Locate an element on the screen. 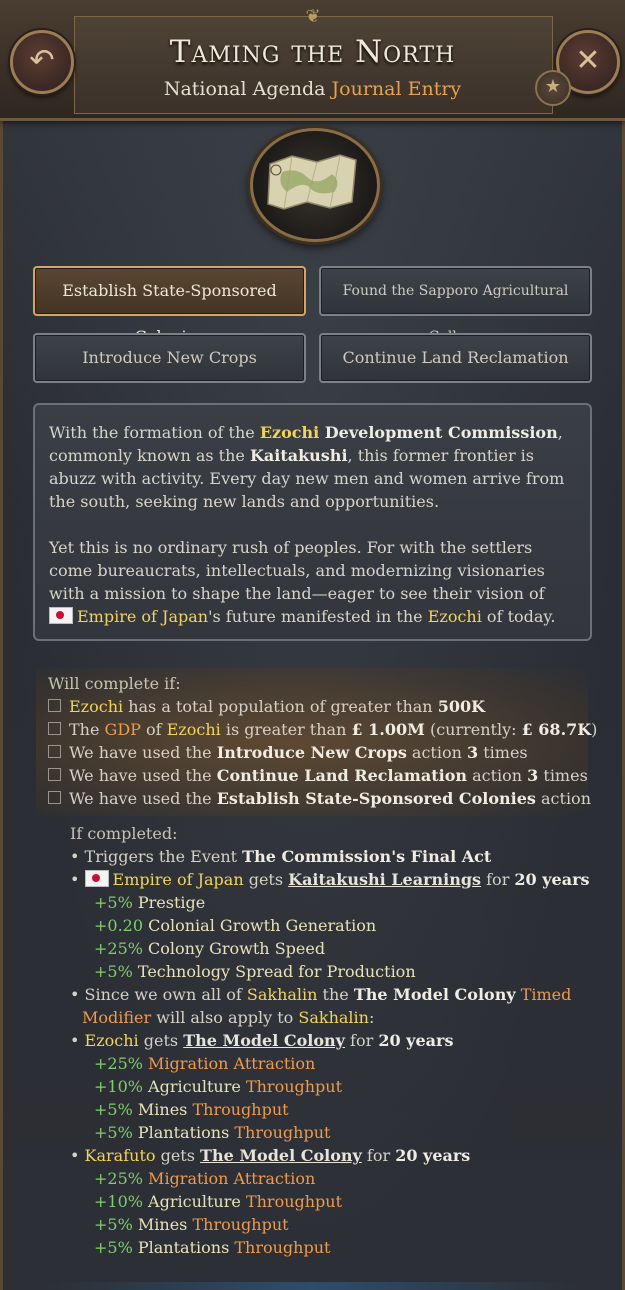  effect-name: Technology Spread for Production is located at coordinates (274, 971).